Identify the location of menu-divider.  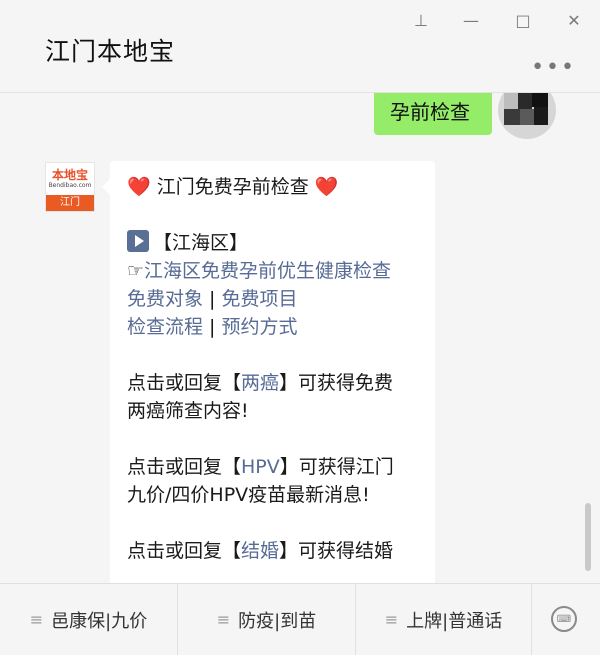
(531, 619).